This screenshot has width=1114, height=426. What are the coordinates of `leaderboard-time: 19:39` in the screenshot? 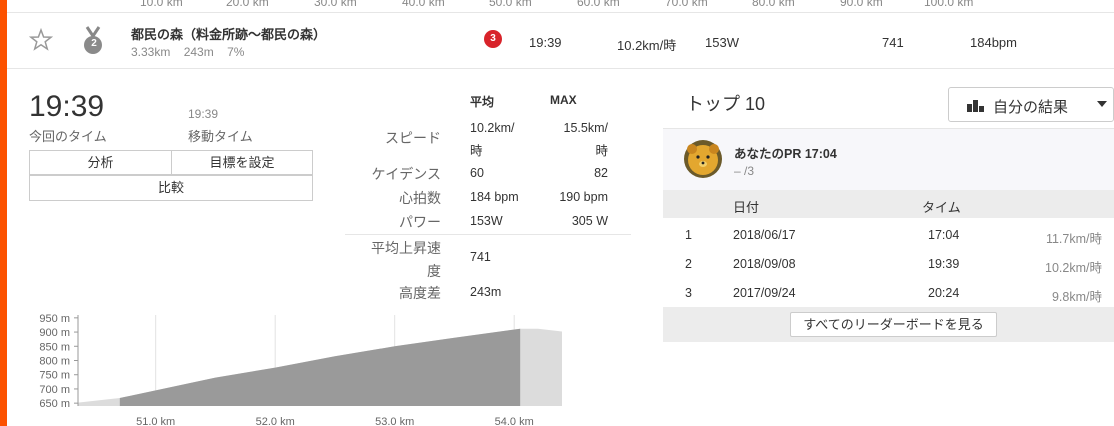 It's located at (944, 264).